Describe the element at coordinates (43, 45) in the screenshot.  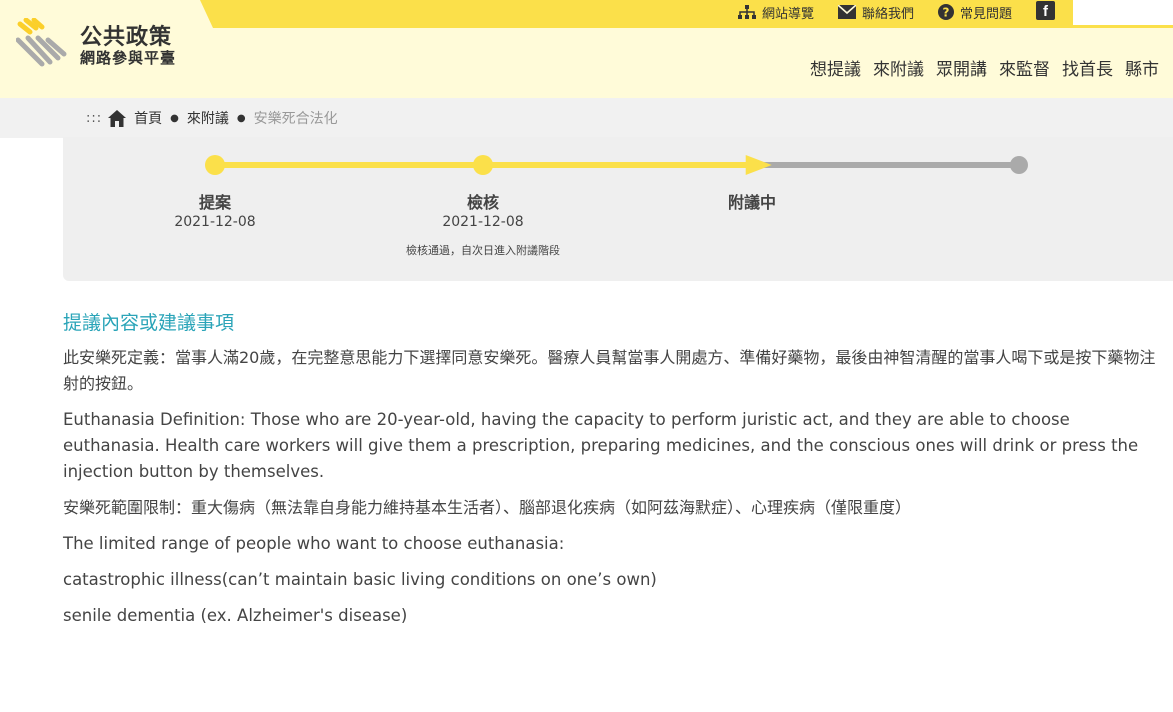
I see `hand-stripes-logo-icon` at that location.